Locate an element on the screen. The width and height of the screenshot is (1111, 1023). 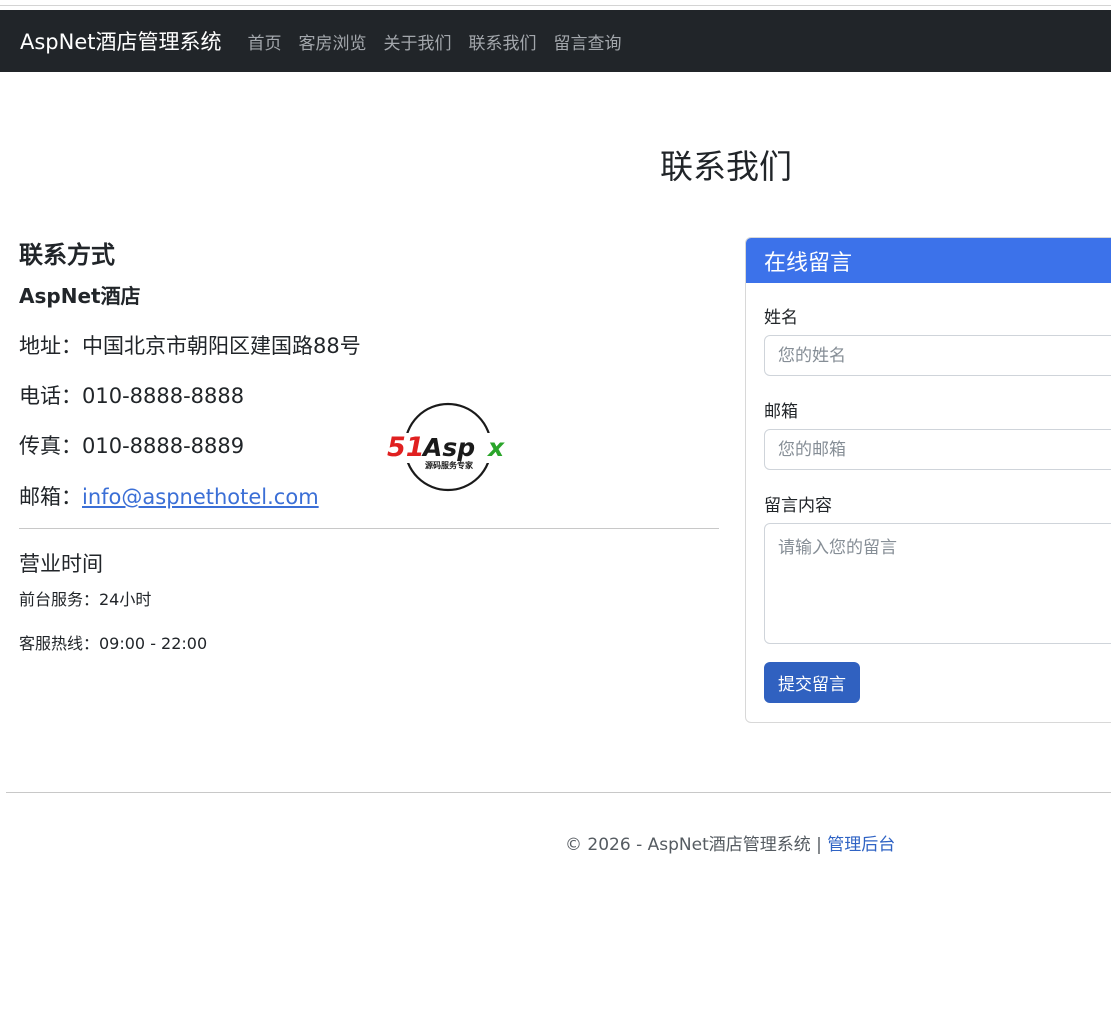
message-label: 留言内容 is located at coordinates (798, 506).